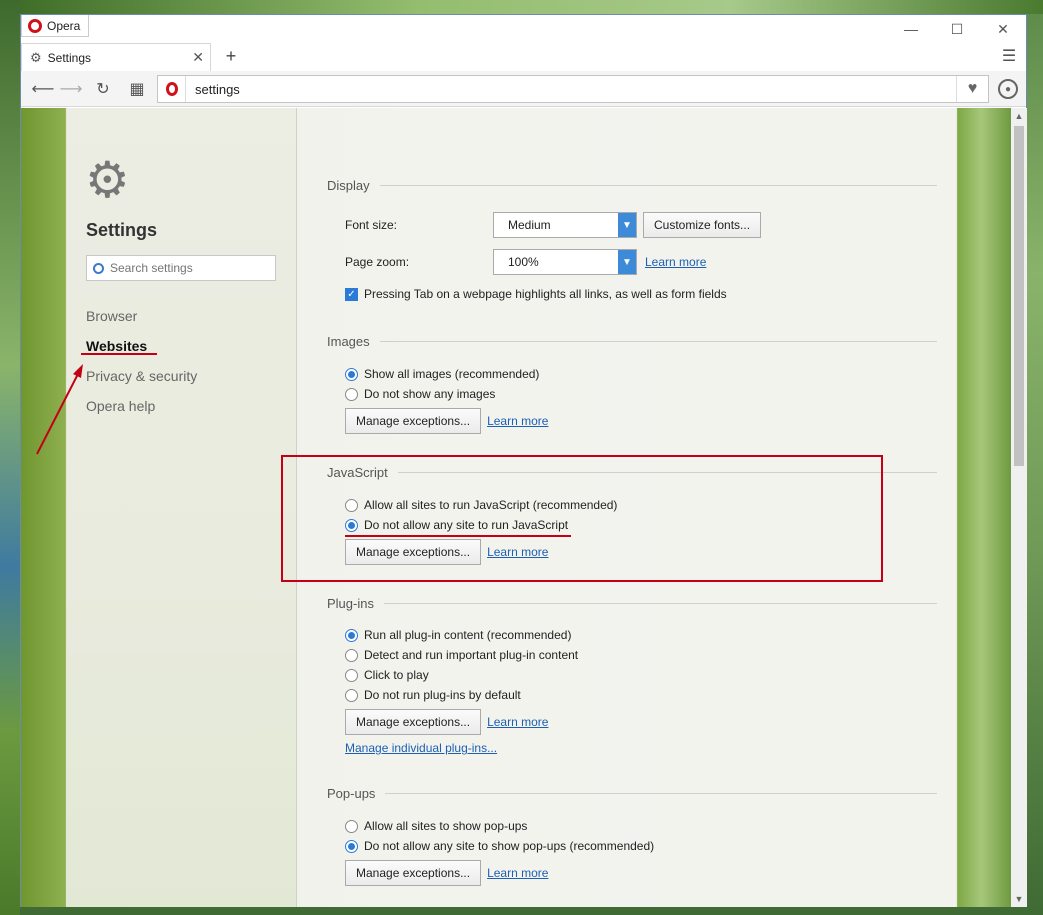 This screenshot has width=1043, height=915. What do you see at coordinates (198, 57) in the screenshot?
I see `tab-close-icon: ✕` at bounding box center [198, 57].